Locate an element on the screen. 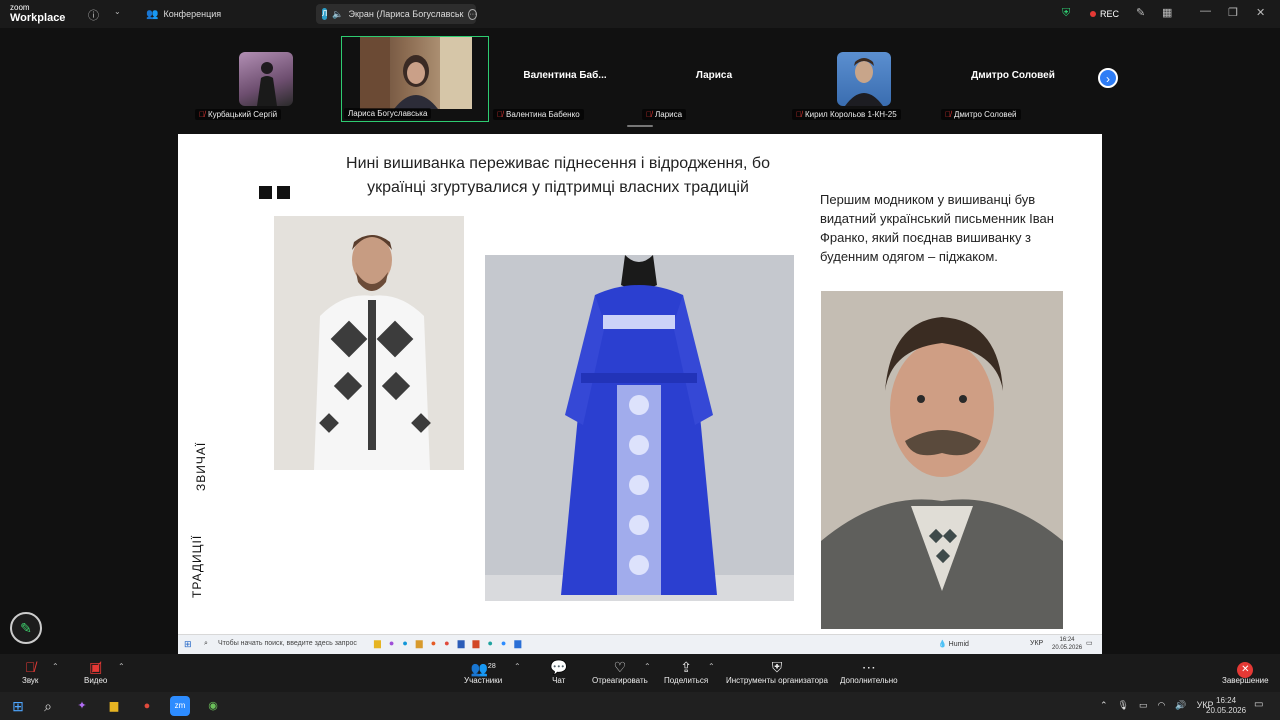 Image resolution: width=1280 pixels, height=720 pixels. react-label: Отреагировать is located at coordinates (620, 680).